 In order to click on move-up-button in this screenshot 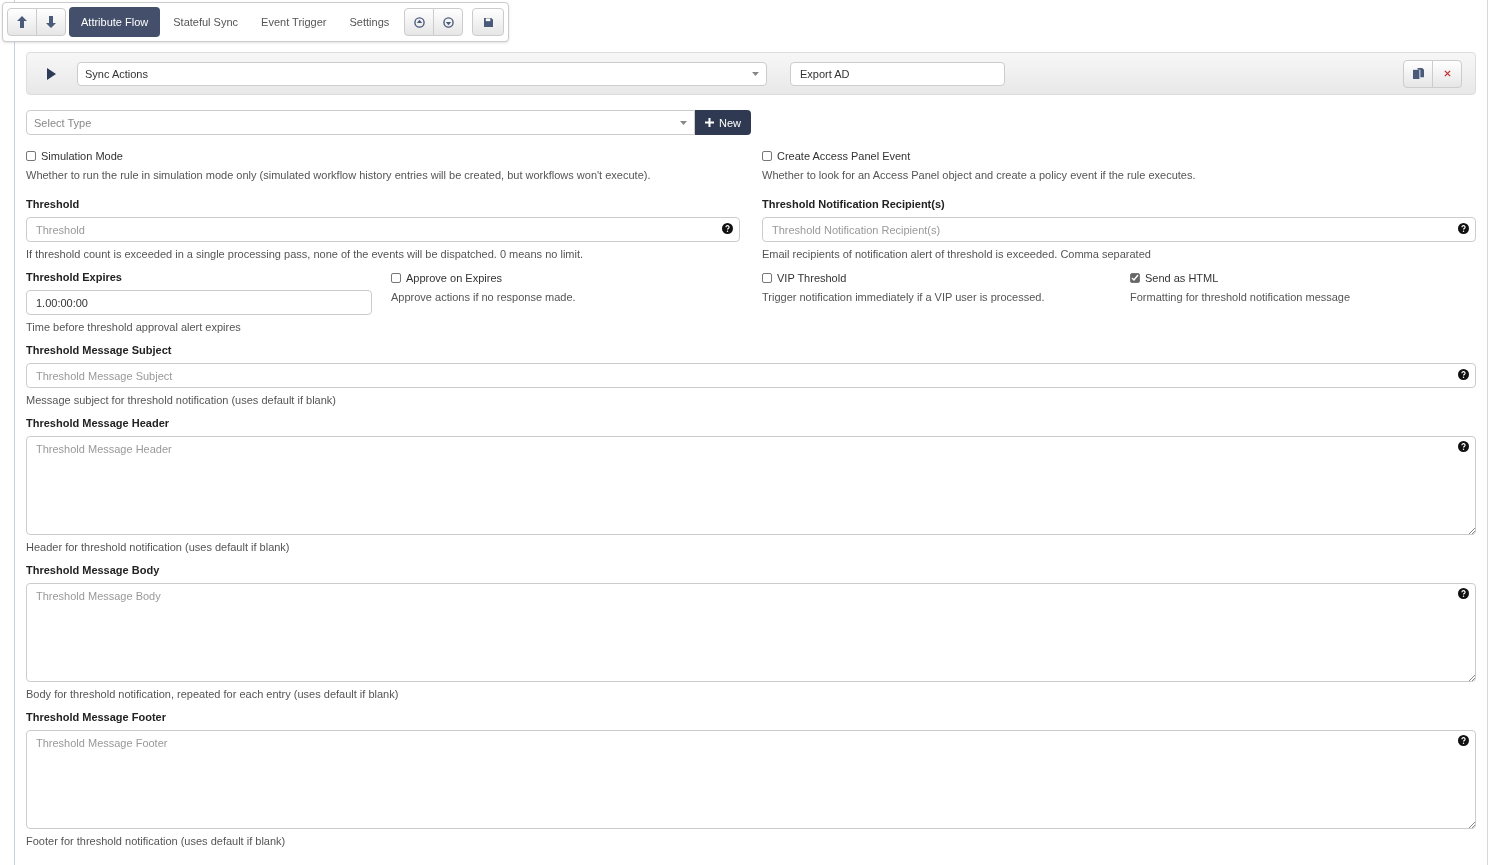, I will do `click(22, 22)`.